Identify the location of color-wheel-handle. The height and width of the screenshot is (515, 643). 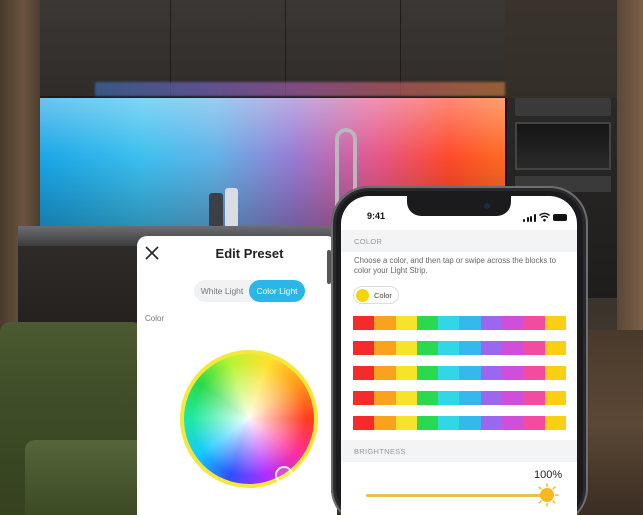
(284, 475).